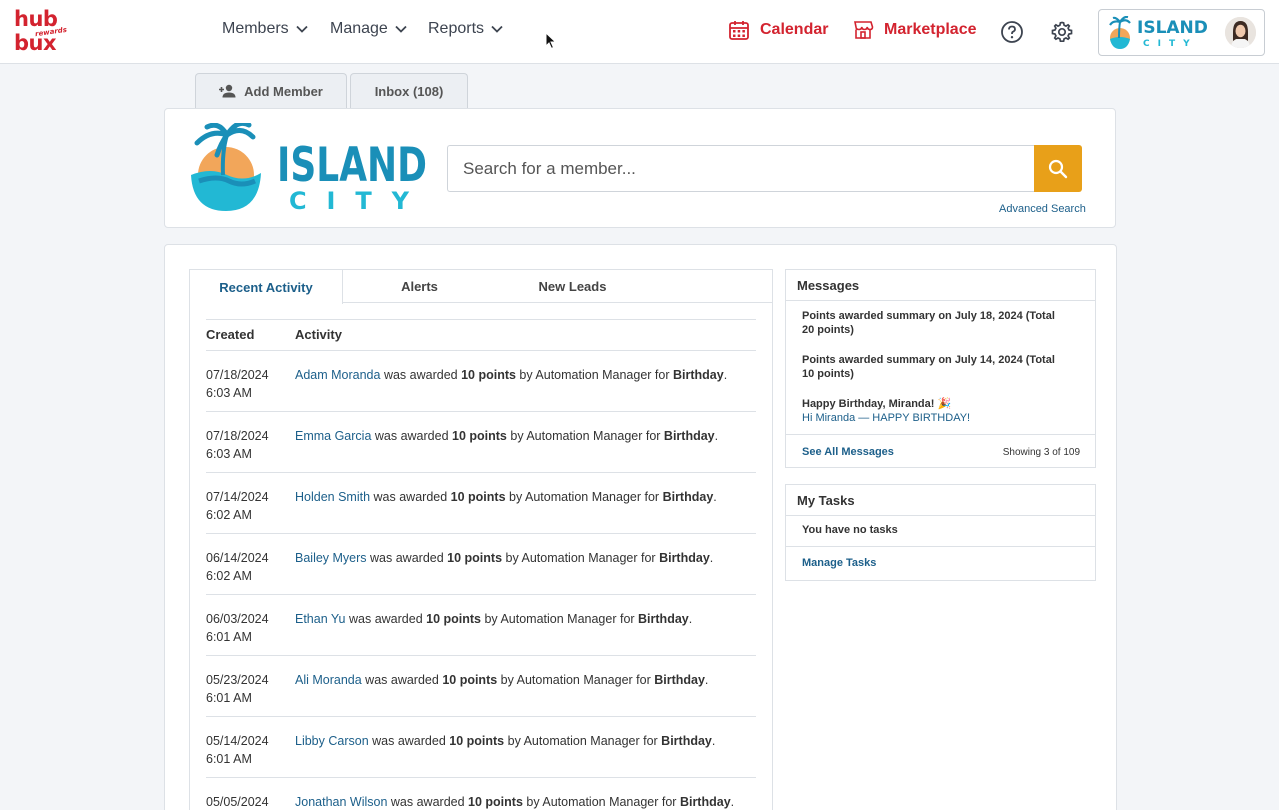 Image resolution: width=1279 pixels, height=810 pixels. I want to click on inbox-tab: Inbox (108), so click(409, 90).